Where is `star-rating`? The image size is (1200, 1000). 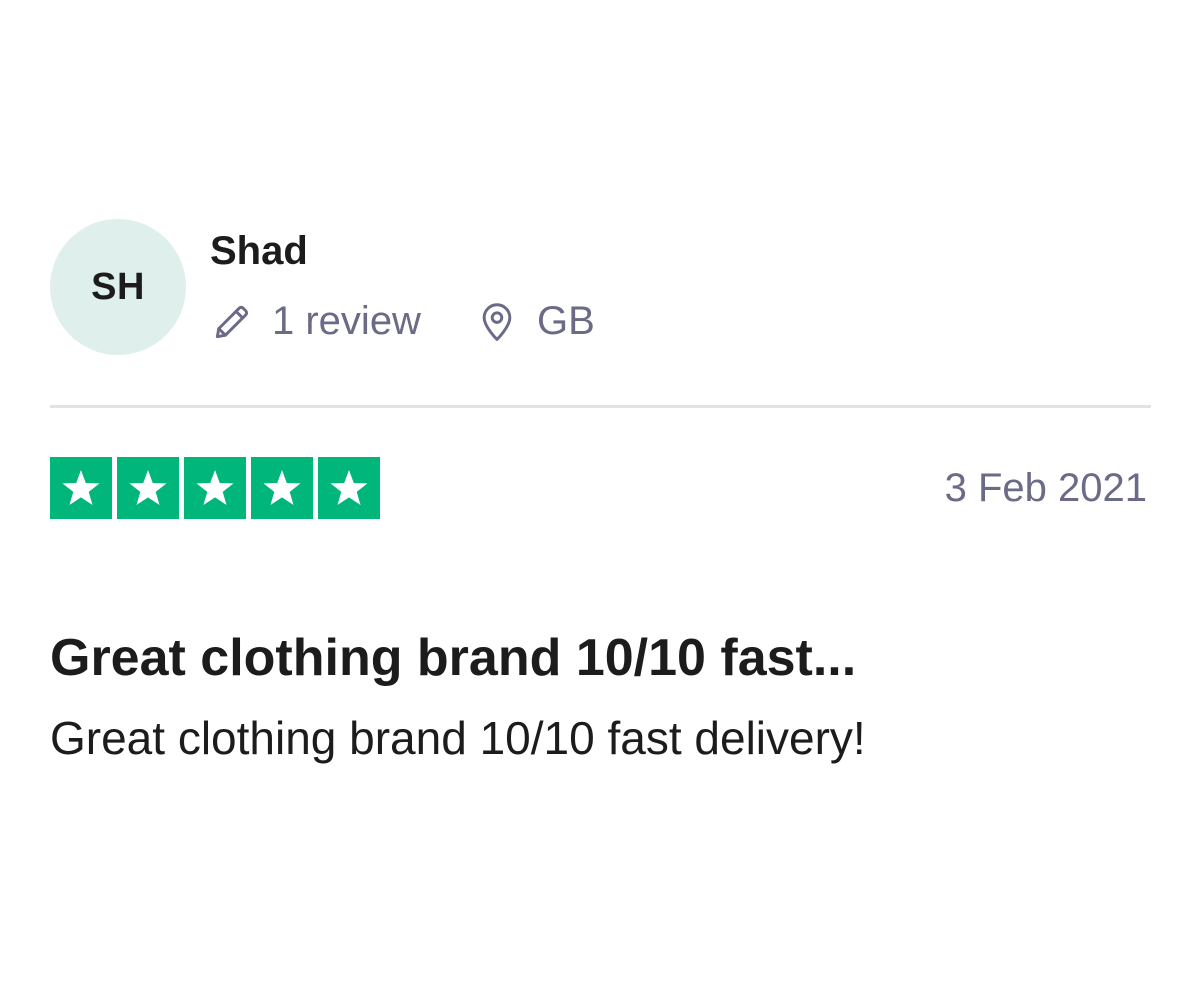 star-rating is located at coordinates (217, 488).